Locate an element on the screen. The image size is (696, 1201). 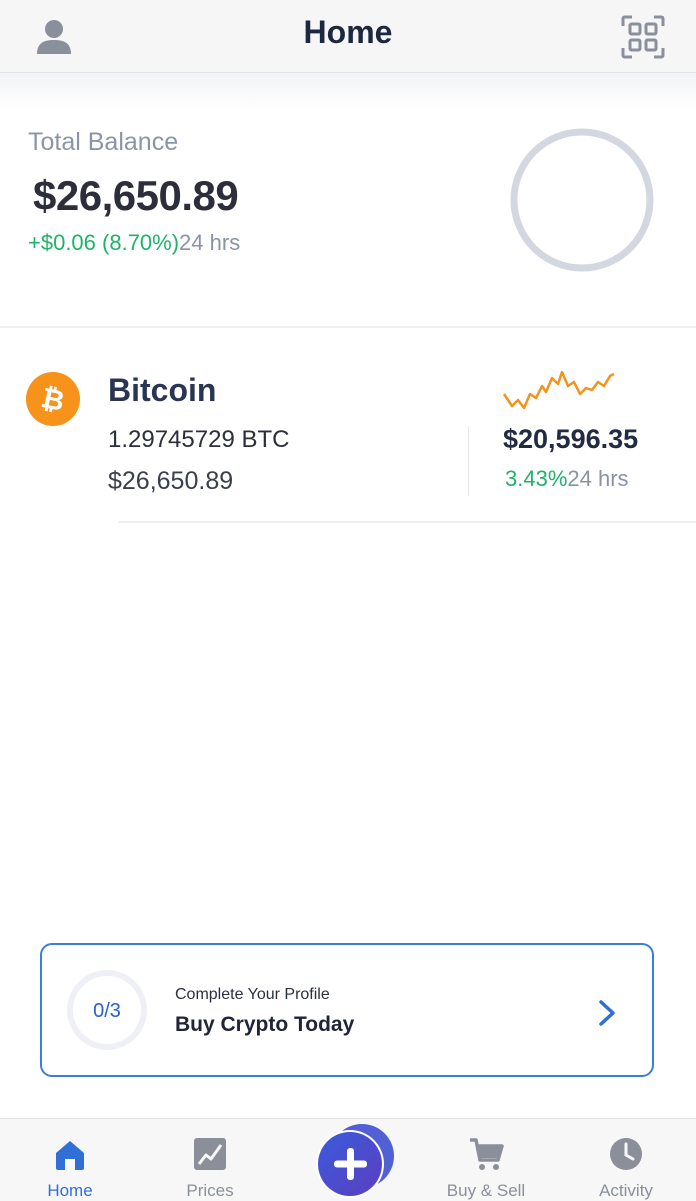
chart-icon is located at coordinates (210, 1154).